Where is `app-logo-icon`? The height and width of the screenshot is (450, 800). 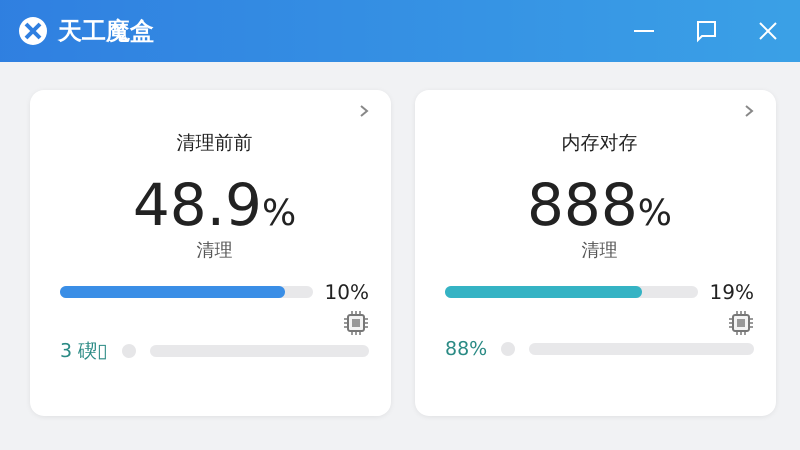
app-logo-icon is located at coordinates (33, 31).